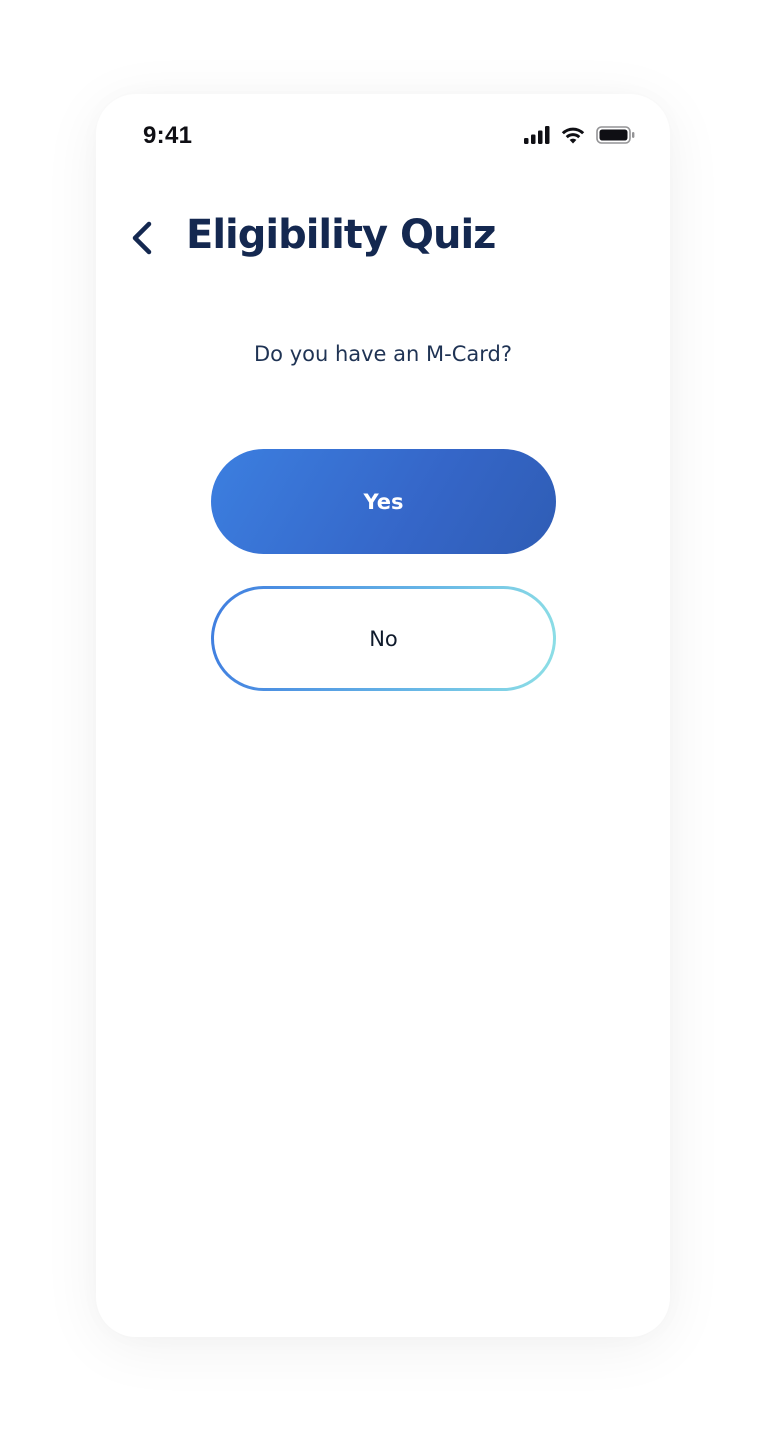 This screenshot has height=1436, width=766. I want to click on status-icons, so click(580, 135).